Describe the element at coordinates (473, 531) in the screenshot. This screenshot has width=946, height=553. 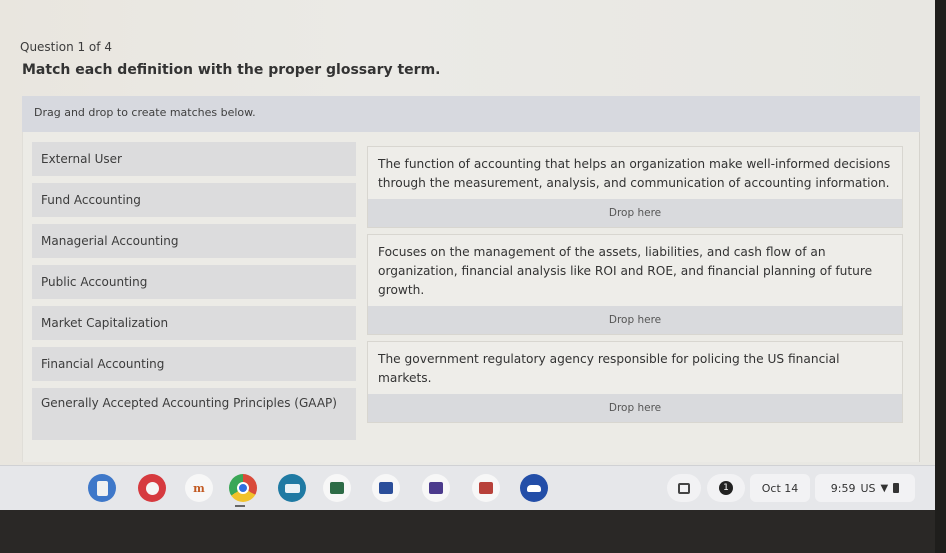
I see `monitor-bezel` at that location.